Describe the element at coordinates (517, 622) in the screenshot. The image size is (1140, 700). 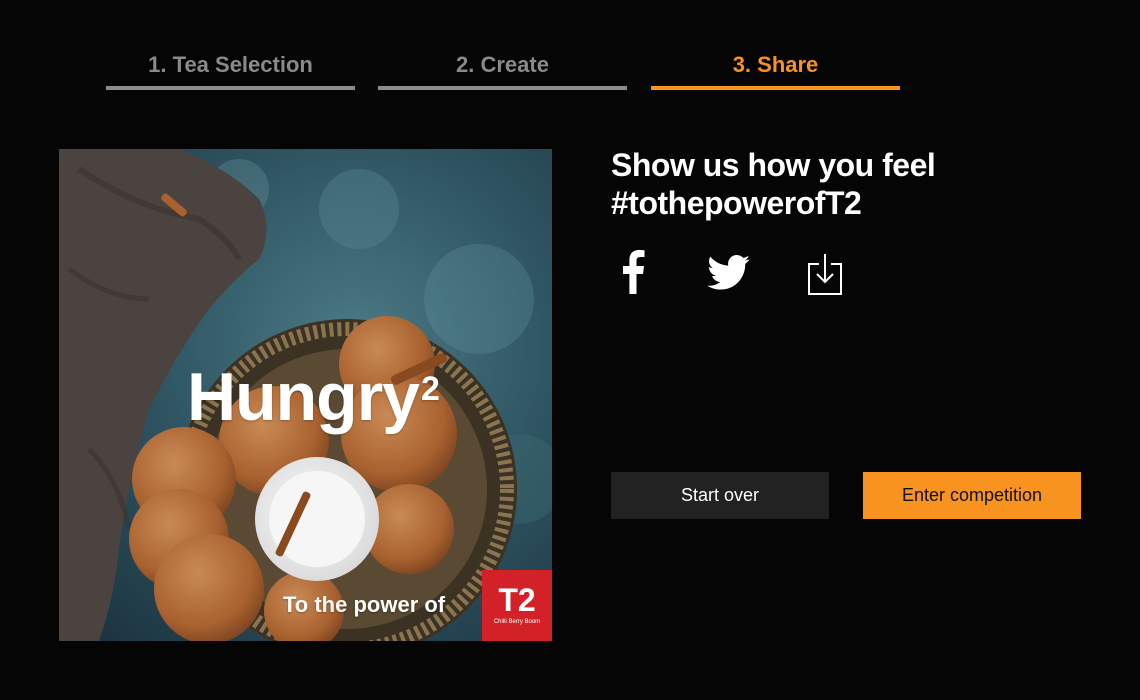
I see `tea-flavour-label: Chilli Berry Boom` at that location.